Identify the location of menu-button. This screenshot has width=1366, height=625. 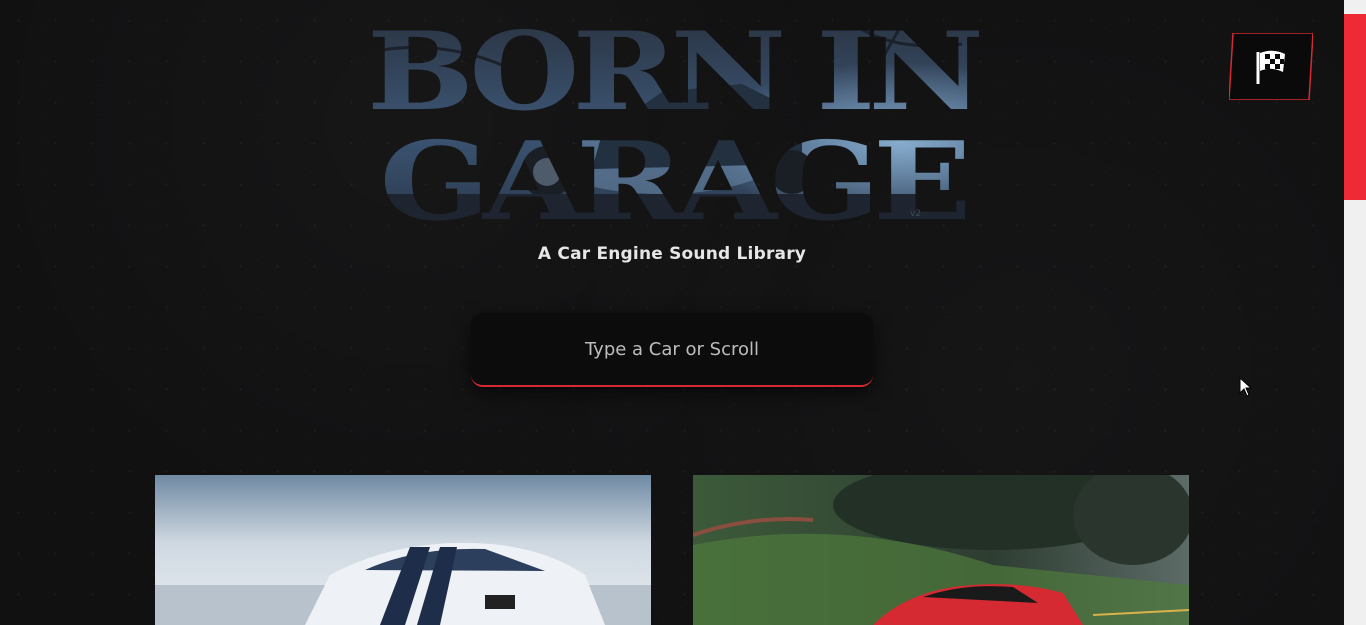
(1271, 66).